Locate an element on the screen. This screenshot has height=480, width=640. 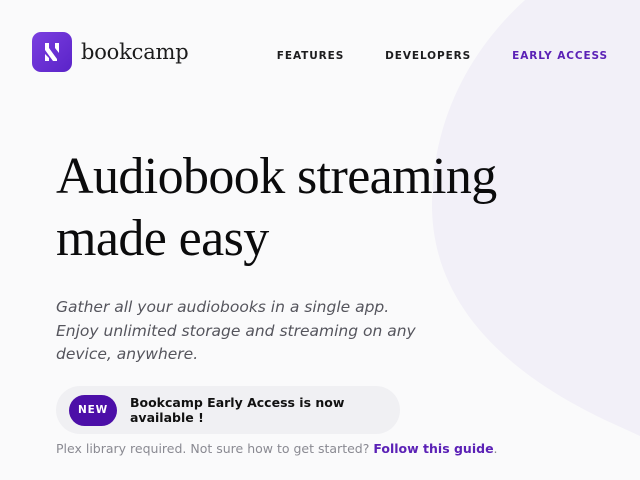
bookcamp-logo-icon is located at coordinates (52, 52).